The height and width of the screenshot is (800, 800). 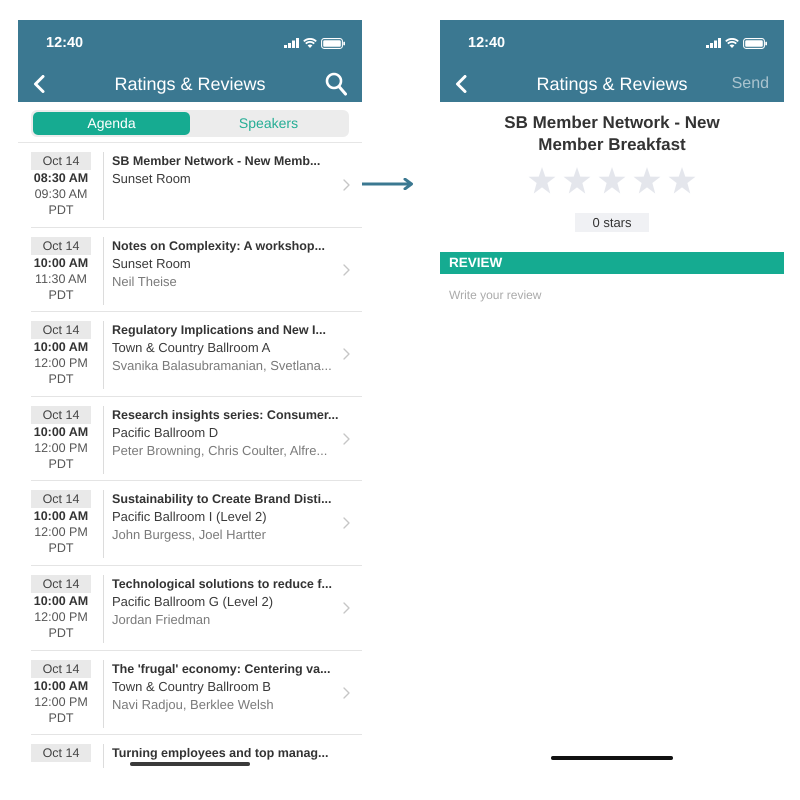 I want to click on session-list-item: Oct 14 10:00 AM 12:00 PM PDT The 'frugal' economy: Centering va... Town & Country Ballroom B Navi Radjou, Berklee Welsh, so click(x=196, y=693).